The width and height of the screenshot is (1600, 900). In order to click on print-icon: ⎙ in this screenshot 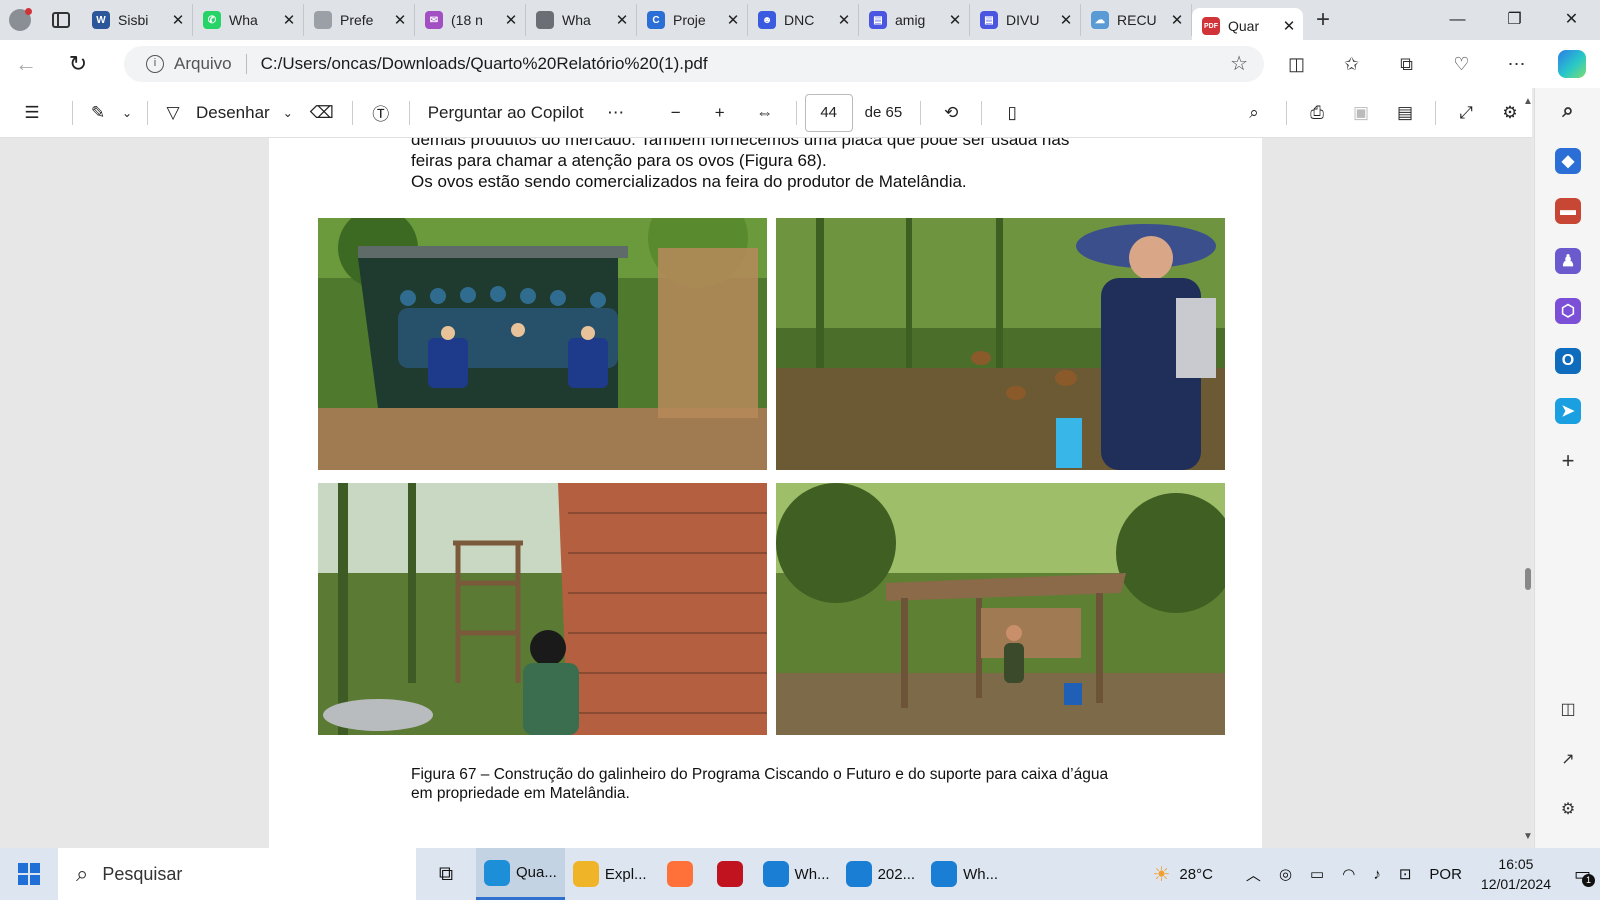, I will do `click(1317, 113)`.